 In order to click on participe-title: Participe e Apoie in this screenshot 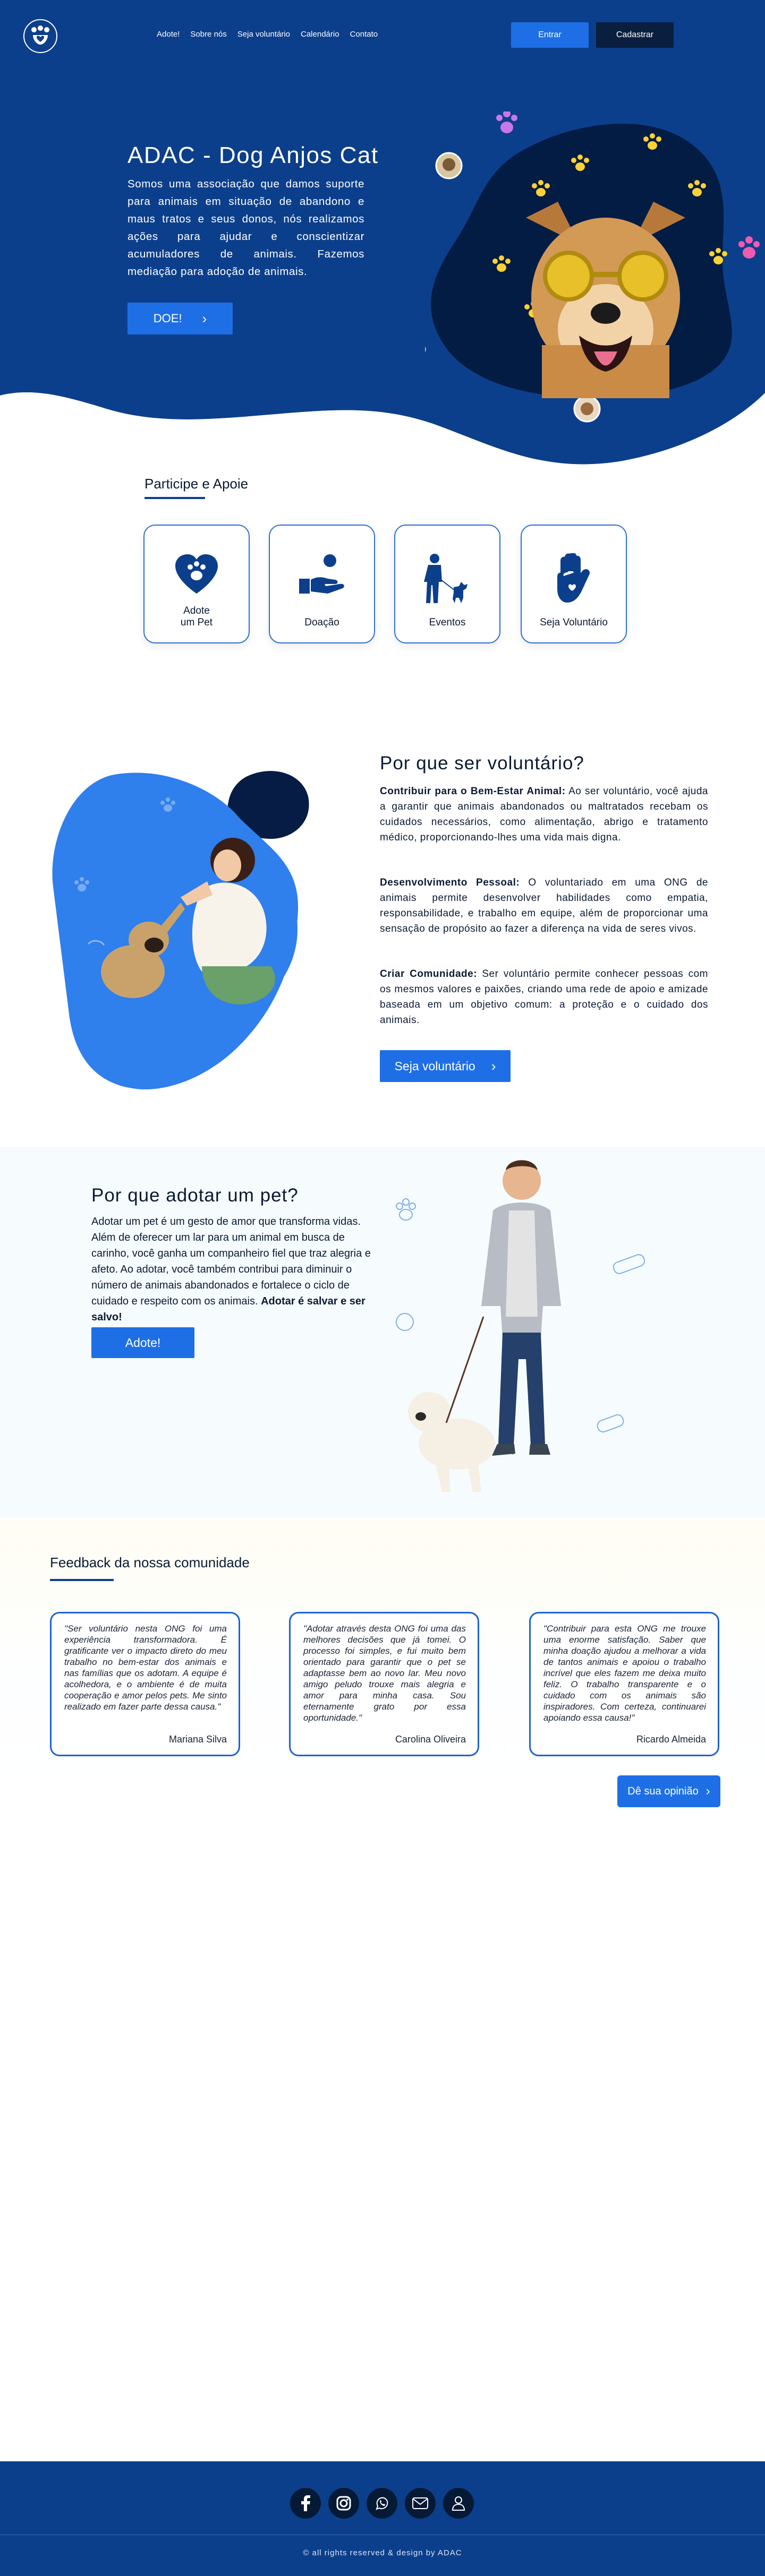, I will do `click(196, 484)`.